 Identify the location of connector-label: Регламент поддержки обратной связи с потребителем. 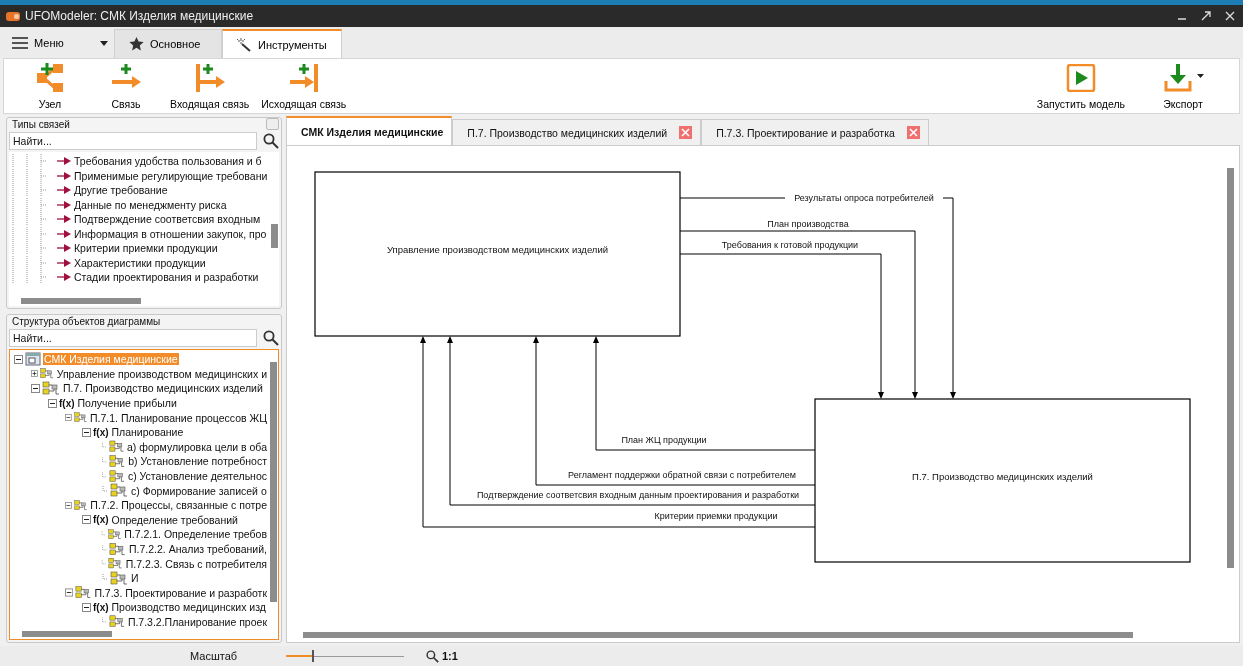
(682, 475).